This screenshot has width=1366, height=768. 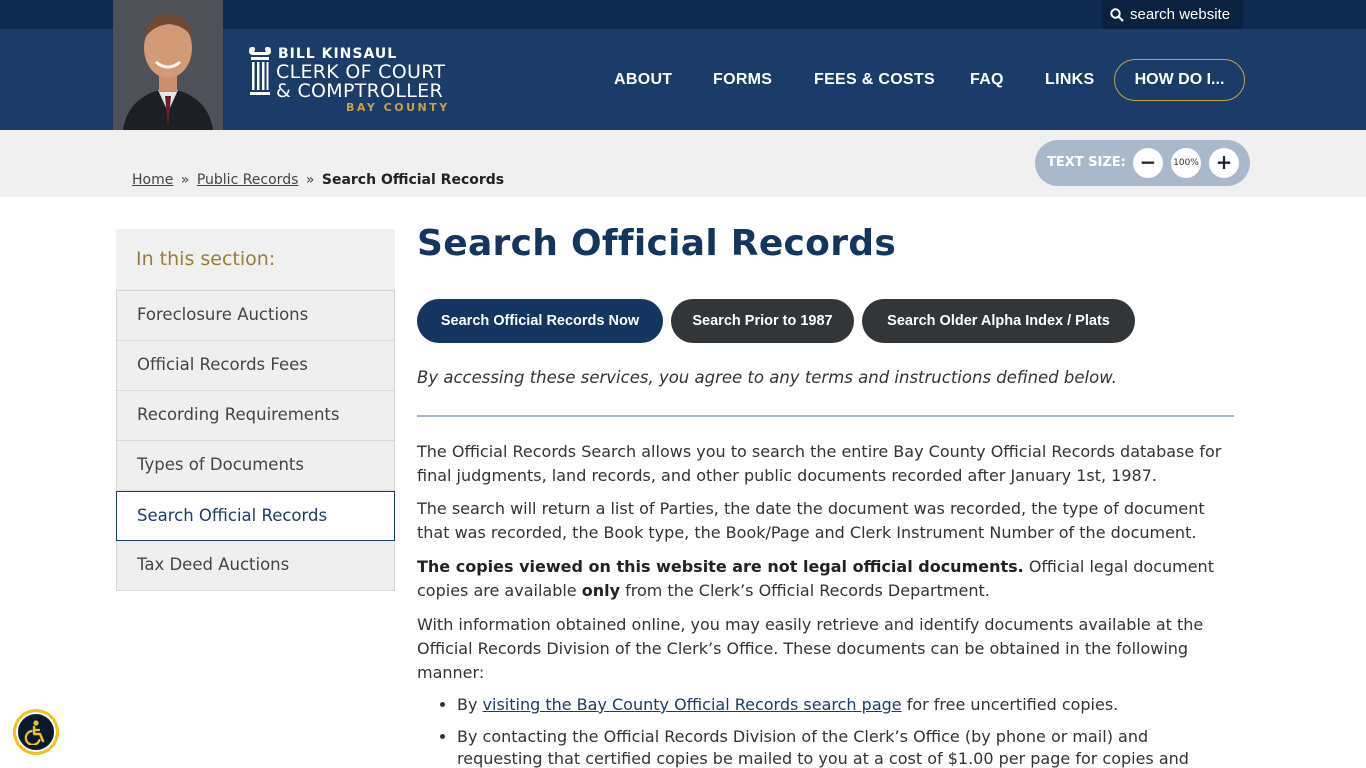 What do you see at coordinates (398, 107) in the screenshot?
I see `logo-county: BAY COUNTY` at bounding box center [398, 107].